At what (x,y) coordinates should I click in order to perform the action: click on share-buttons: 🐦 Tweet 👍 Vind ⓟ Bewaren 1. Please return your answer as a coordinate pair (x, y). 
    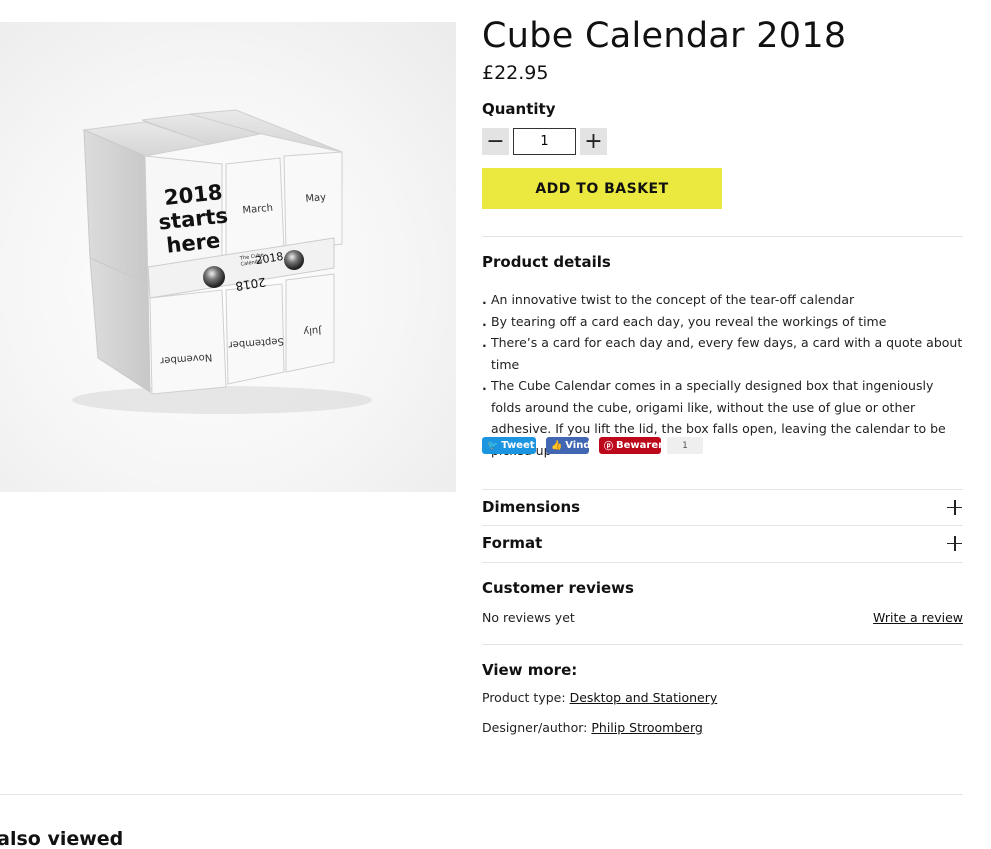
    Looking at the image, I should click on (592, 445).